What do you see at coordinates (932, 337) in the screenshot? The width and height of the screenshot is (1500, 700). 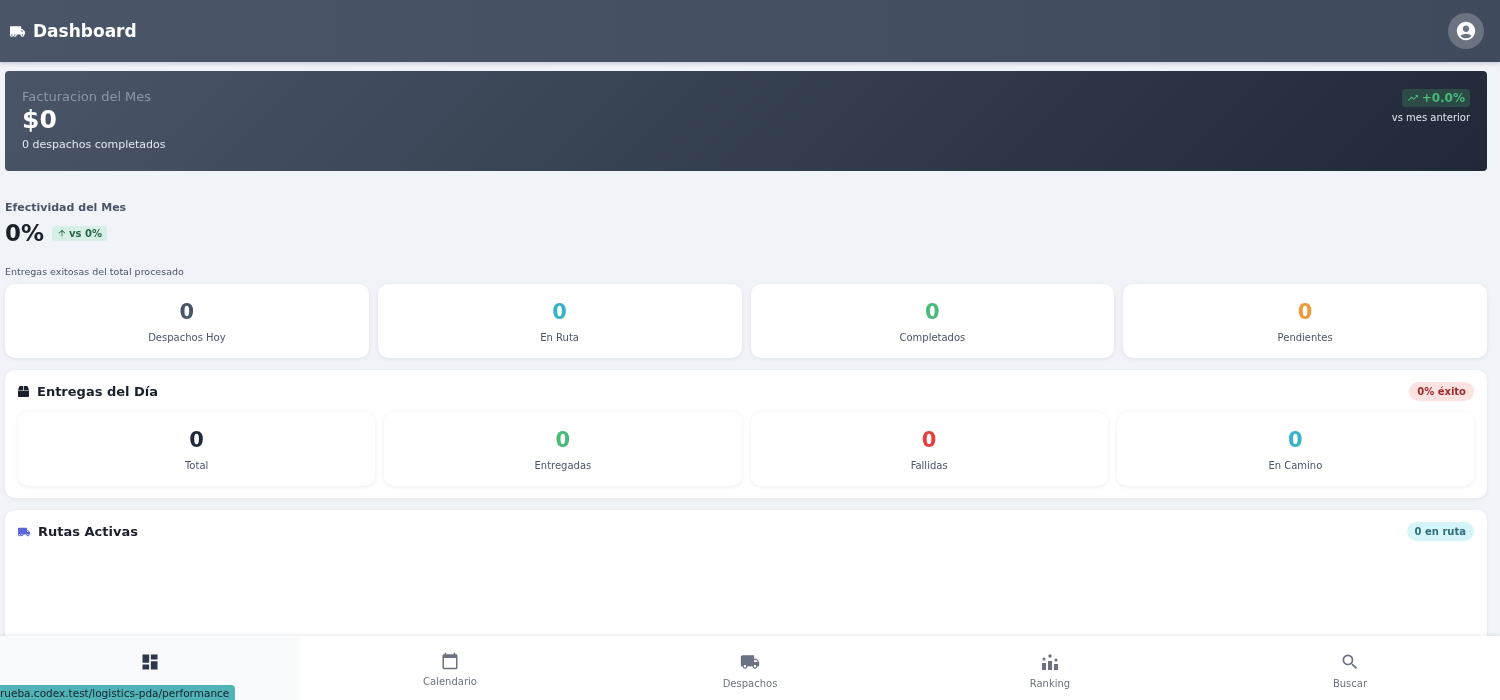 I see `stat-label: Completados` at bounding box center [932, 337].